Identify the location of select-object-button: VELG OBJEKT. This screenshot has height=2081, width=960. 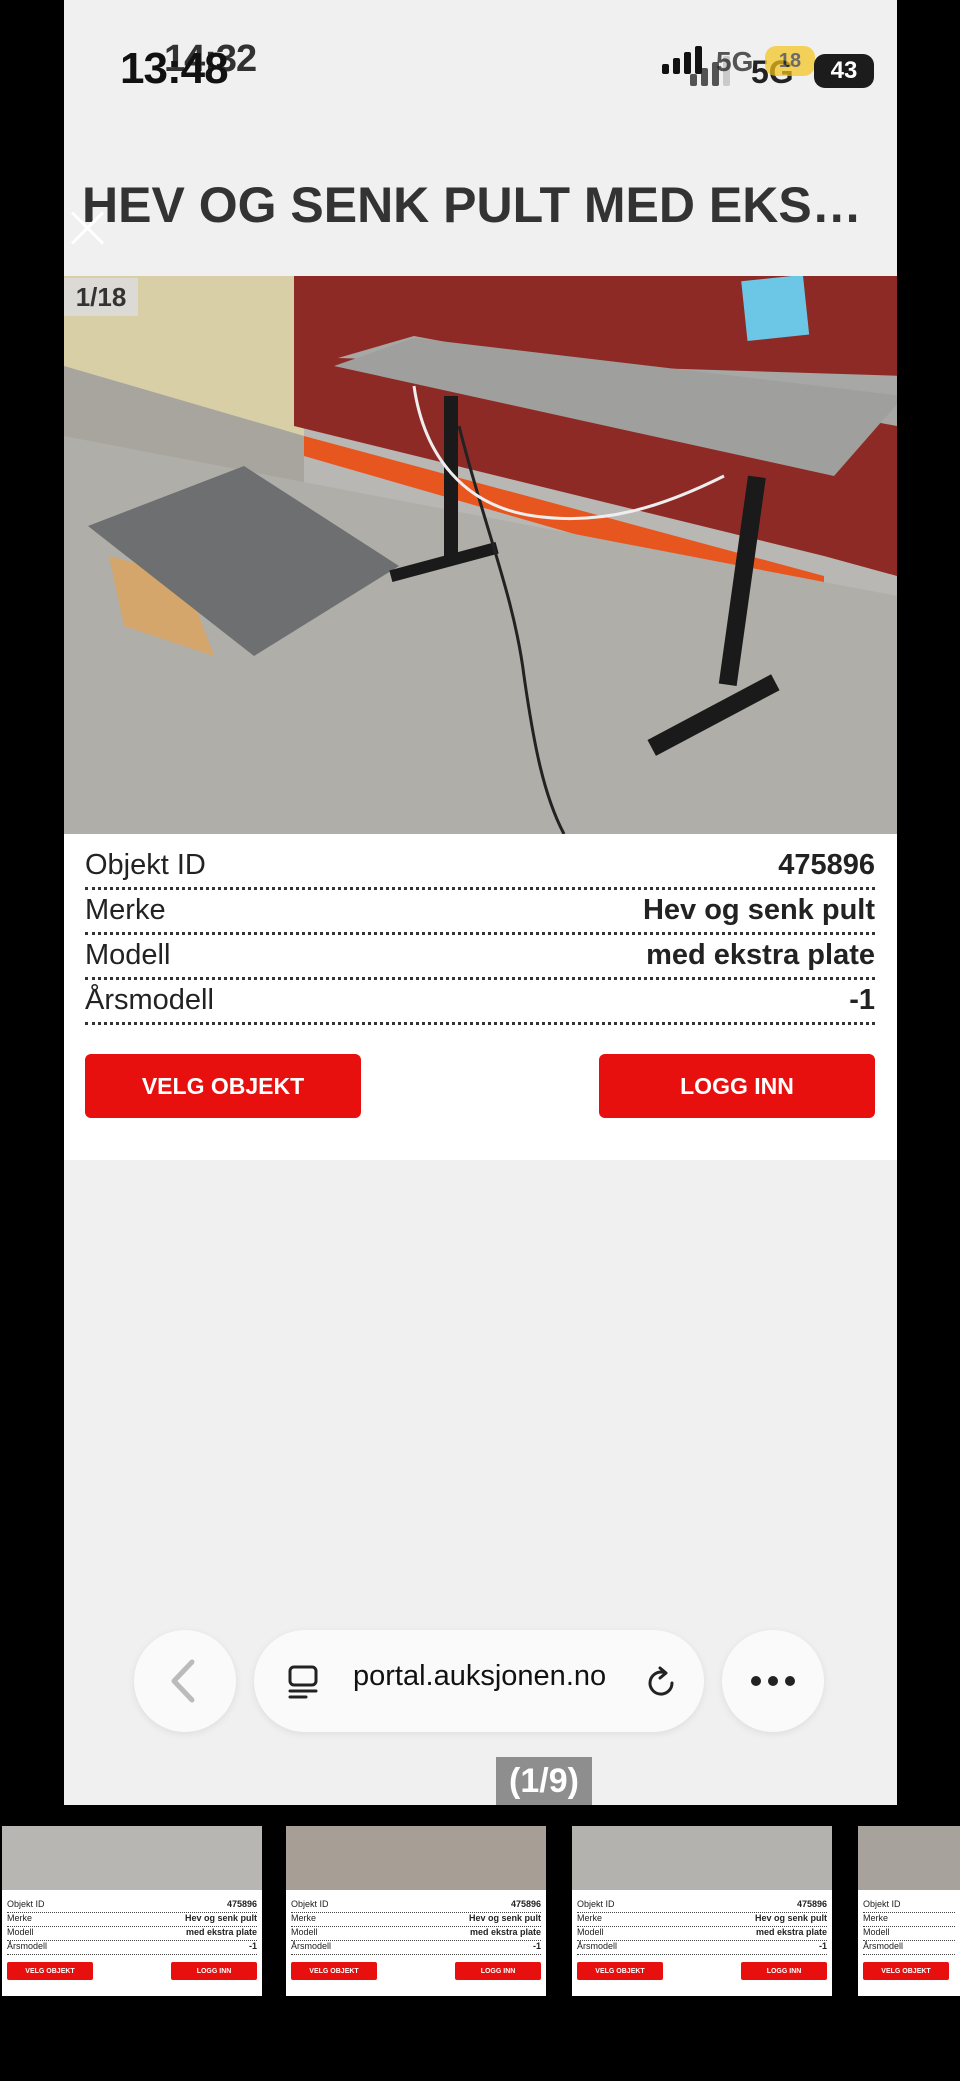
(223, 1086).